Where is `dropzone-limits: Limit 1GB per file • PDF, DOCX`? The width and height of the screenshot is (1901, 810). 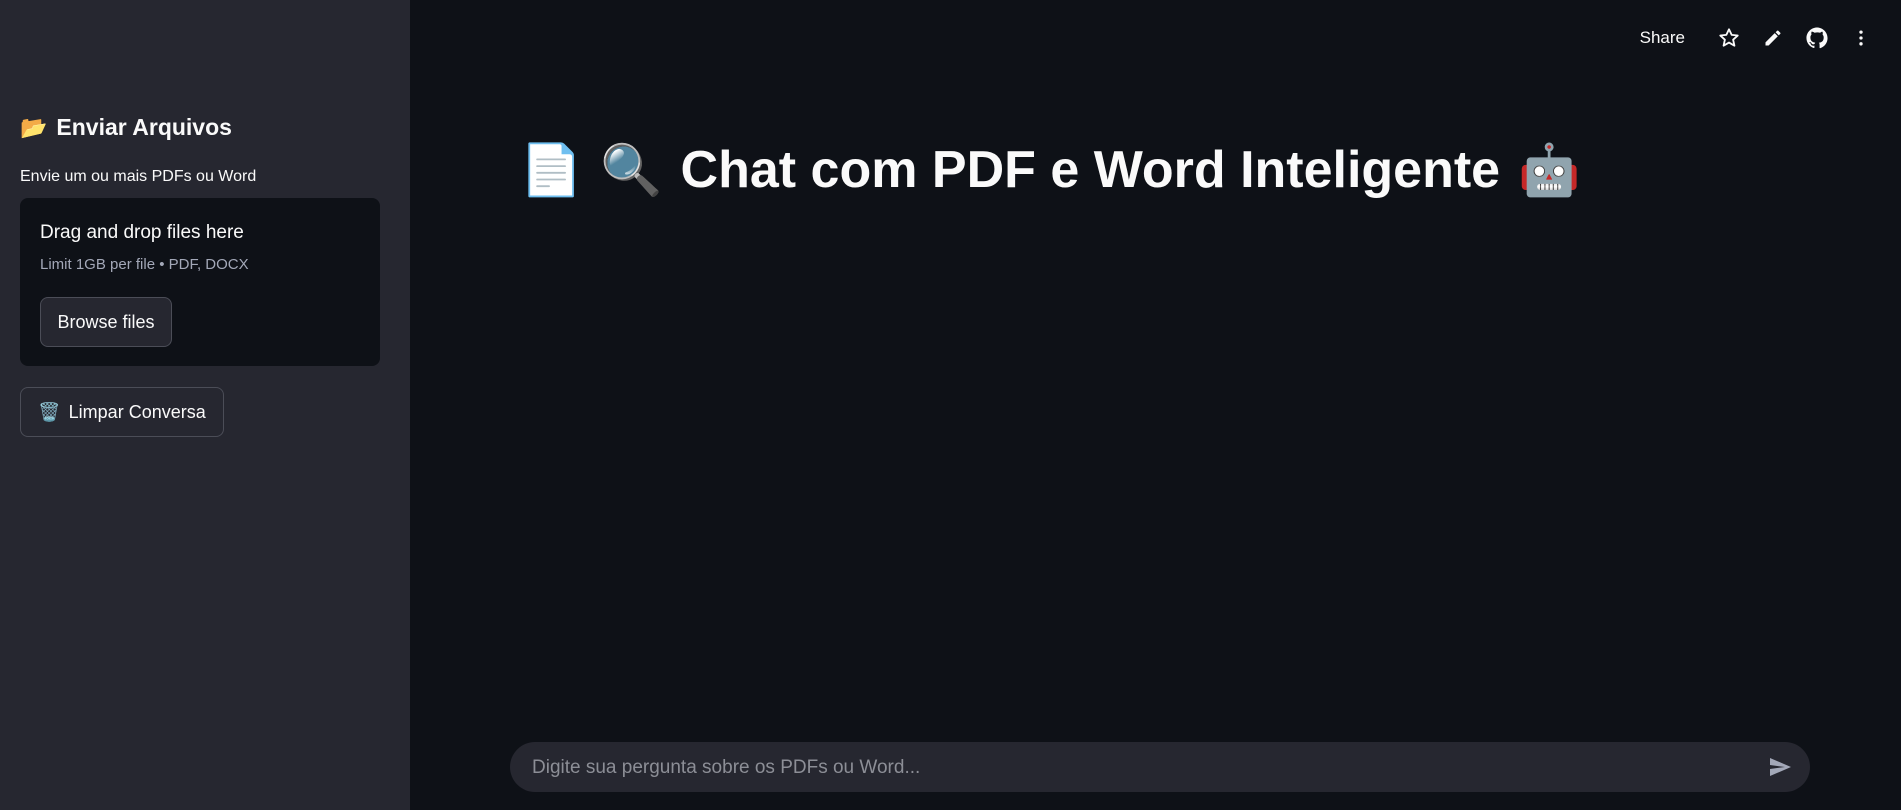 dropzone-limits: Limit 1GB per file • PDF, DOCX is located at coordinates (144, 264).